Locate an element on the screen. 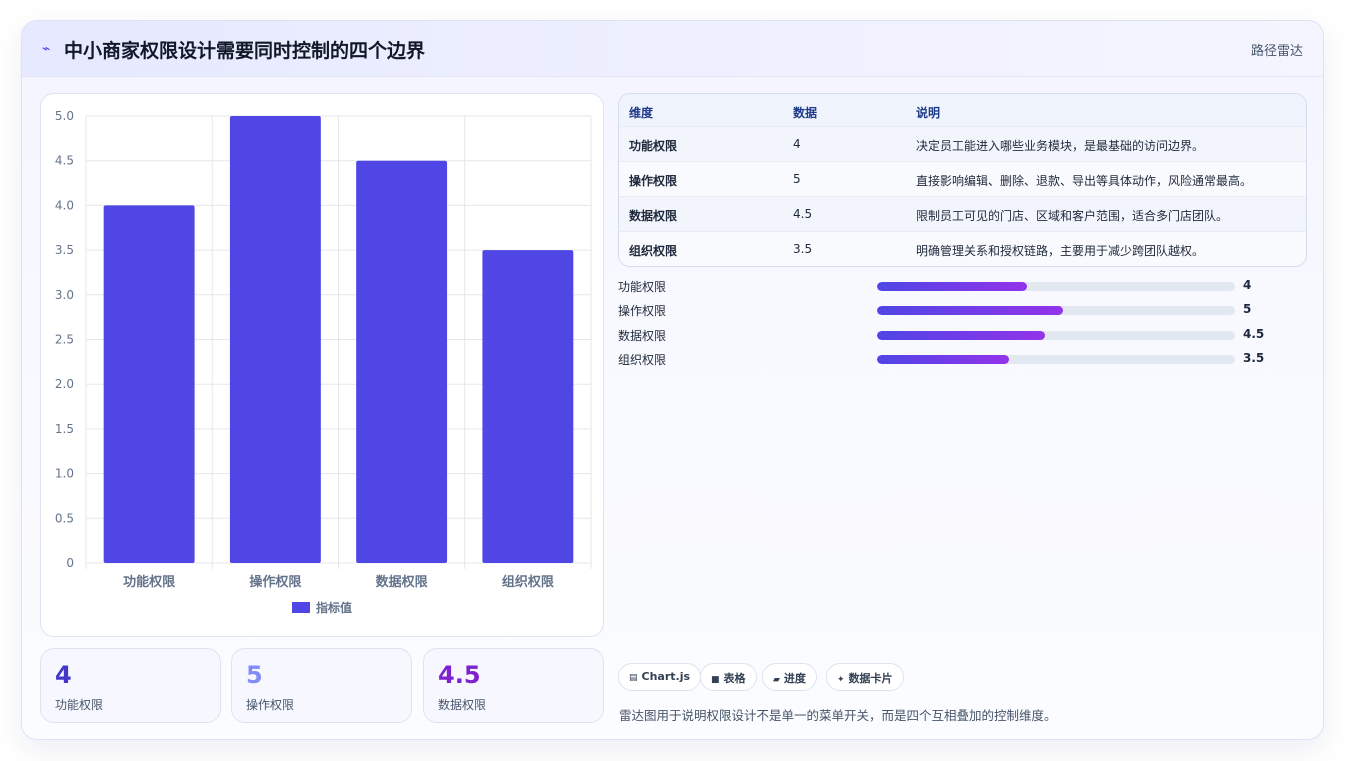  pill-data-card: ✦ 数据卡片 is located at coordinates (865, 677).